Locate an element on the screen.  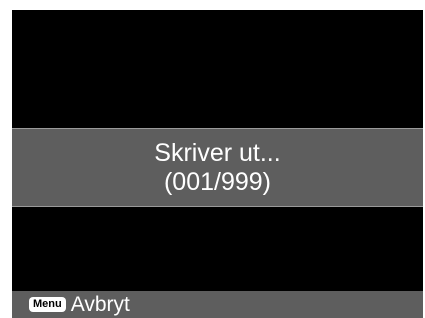
menu-button-icon: Menu is located at coordinates (47, 304).